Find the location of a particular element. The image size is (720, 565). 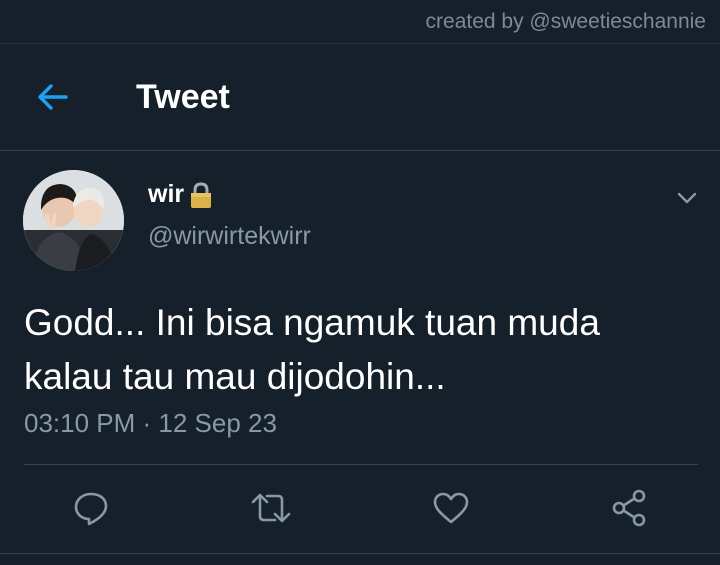

like-button is located at coordinates (451, 508).